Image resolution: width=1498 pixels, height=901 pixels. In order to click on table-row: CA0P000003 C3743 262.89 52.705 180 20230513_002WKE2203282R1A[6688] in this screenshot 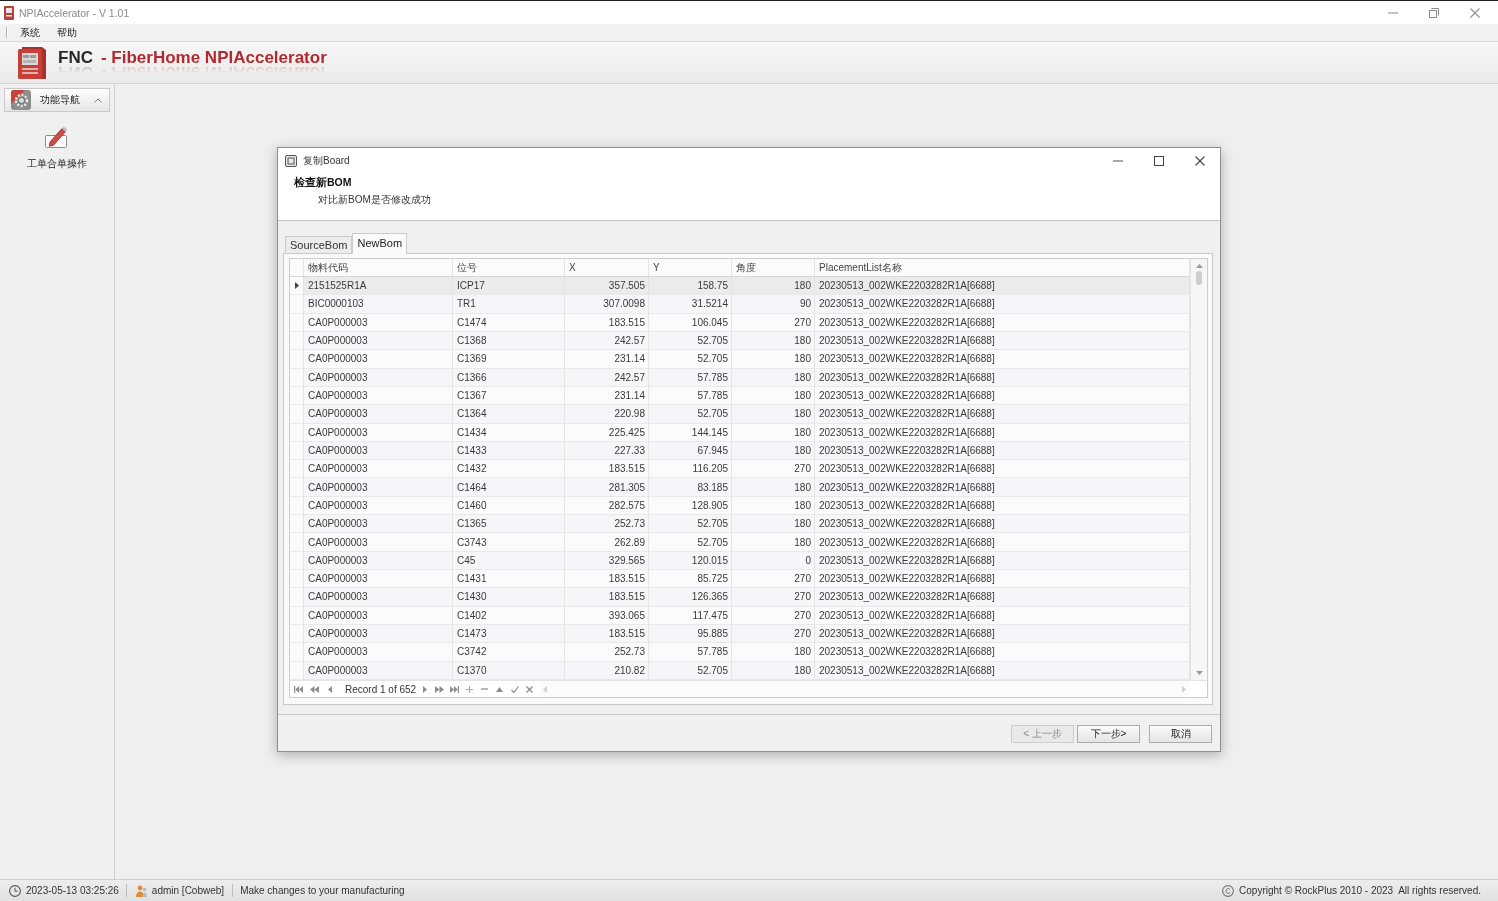, I will do `click(740, 542)`.